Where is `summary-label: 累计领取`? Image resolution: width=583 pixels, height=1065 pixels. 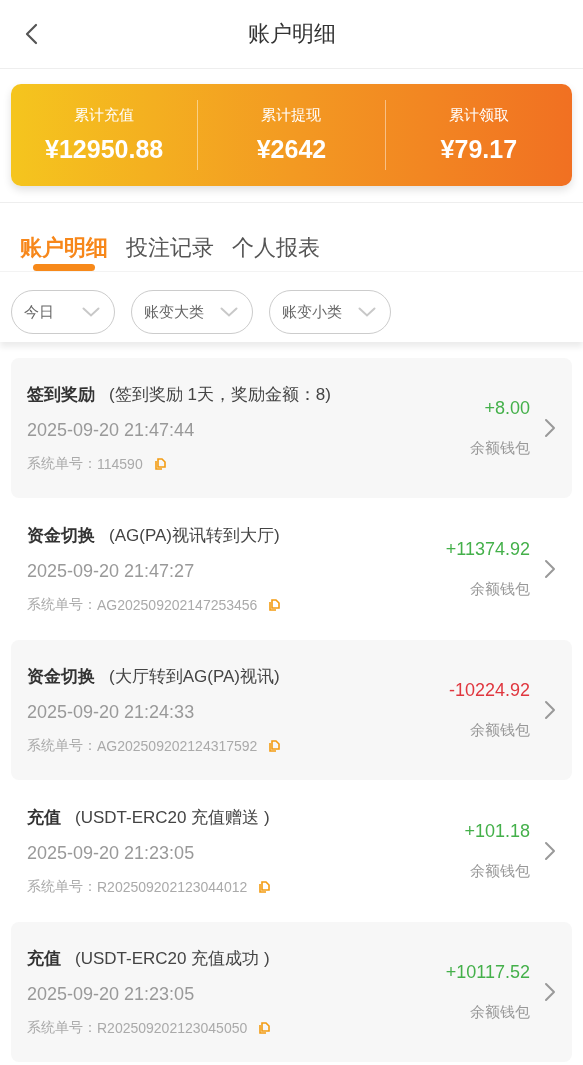
summary-label: 累计领取 is located at coordinates (478, 115).